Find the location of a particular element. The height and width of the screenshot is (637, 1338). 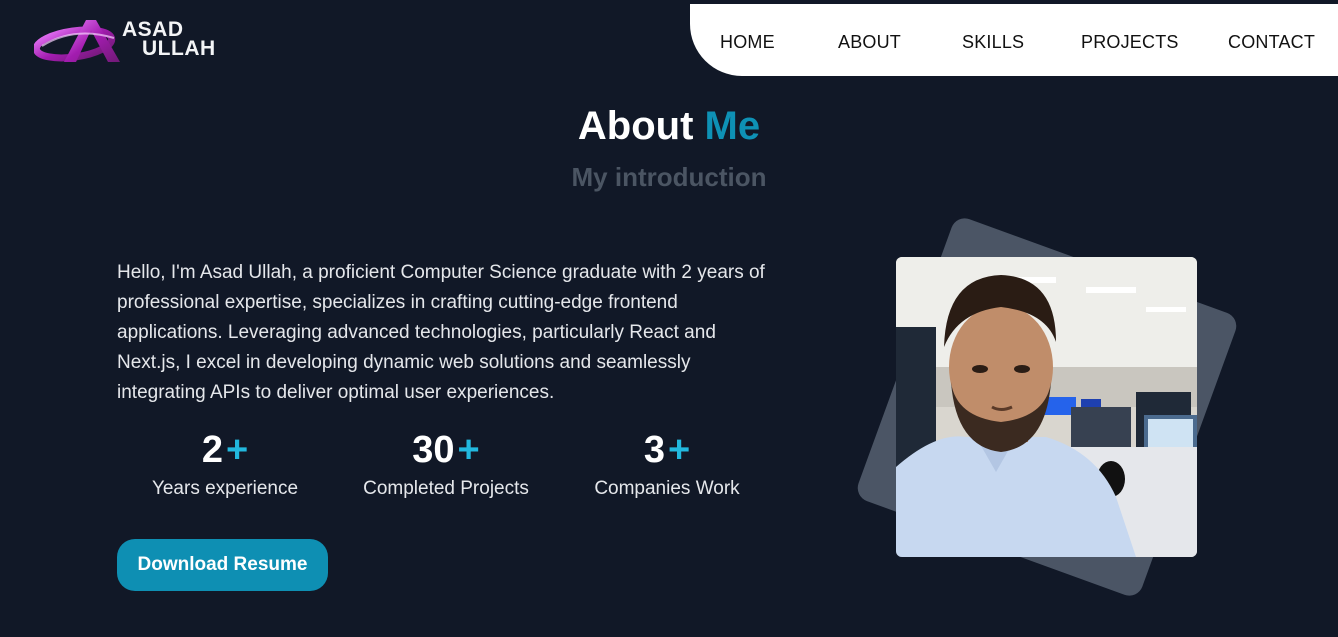

stat-number: 3 is located at coordinates (654, 450).